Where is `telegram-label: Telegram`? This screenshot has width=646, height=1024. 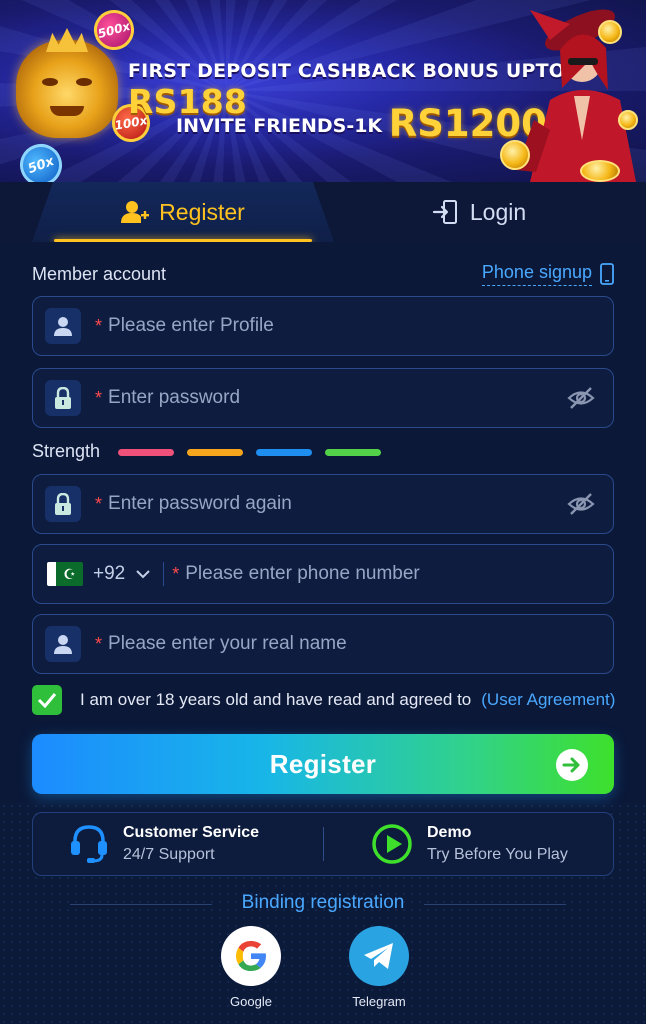 telegram-label: Telegram is located at coordinates (379, 1001).